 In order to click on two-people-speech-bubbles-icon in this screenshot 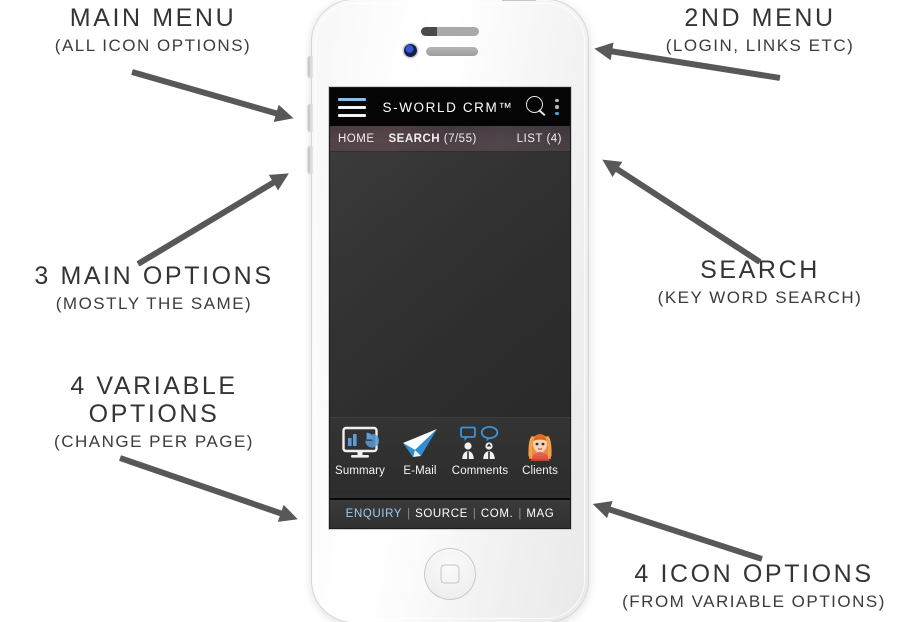, I will do `click(480, 443)`.